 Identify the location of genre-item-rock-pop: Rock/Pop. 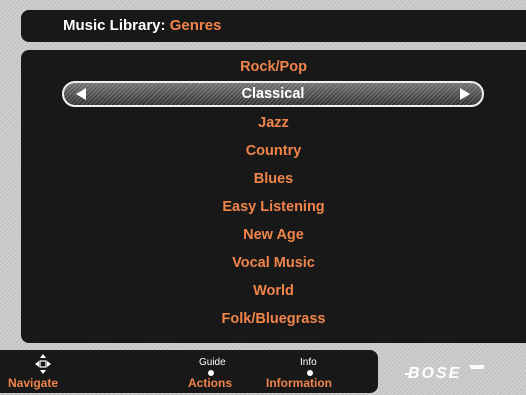
(273, 67).